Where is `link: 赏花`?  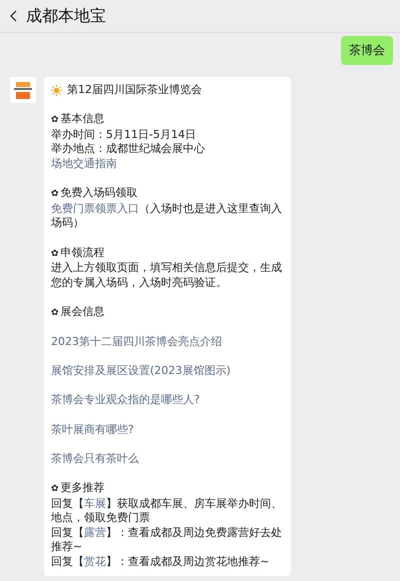 link: 赏花 is located at coordinates (95, 561).